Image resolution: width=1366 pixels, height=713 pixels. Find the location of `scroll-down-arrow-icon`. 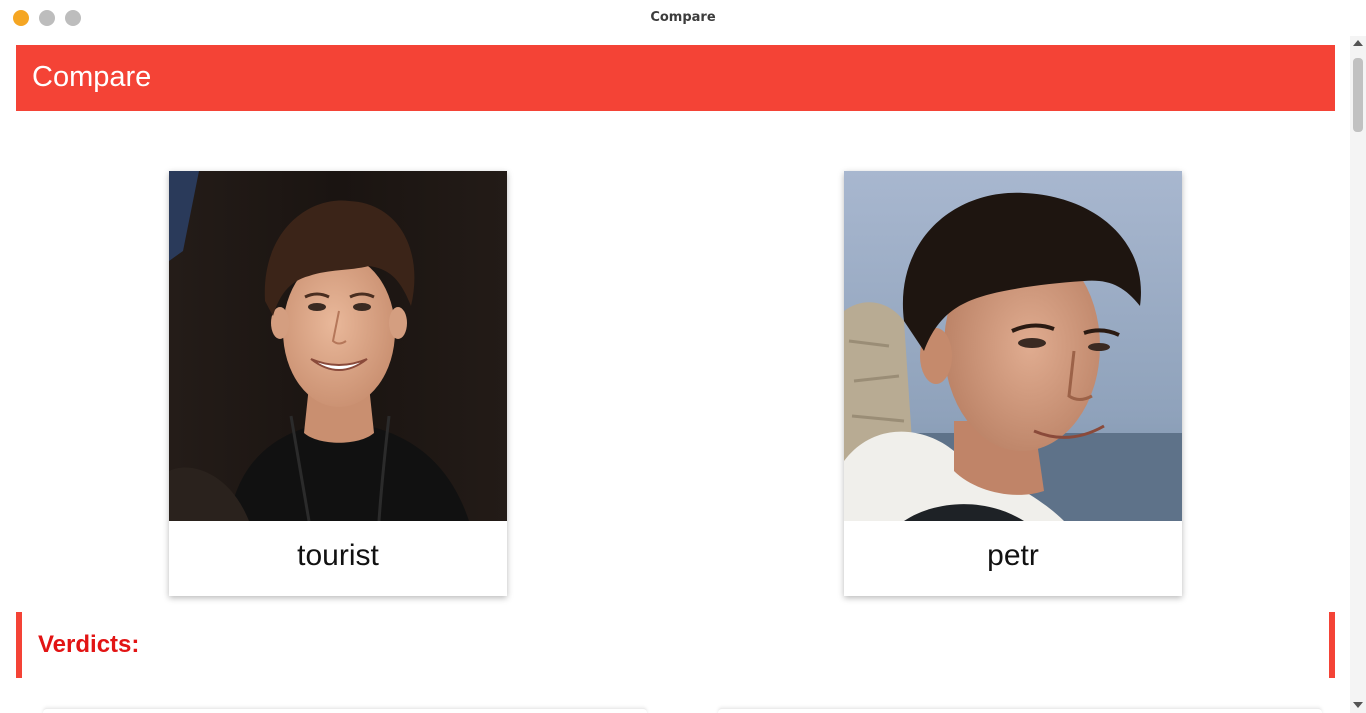

scroll-down-arrow-icon is located at coordinates (1358, 705).